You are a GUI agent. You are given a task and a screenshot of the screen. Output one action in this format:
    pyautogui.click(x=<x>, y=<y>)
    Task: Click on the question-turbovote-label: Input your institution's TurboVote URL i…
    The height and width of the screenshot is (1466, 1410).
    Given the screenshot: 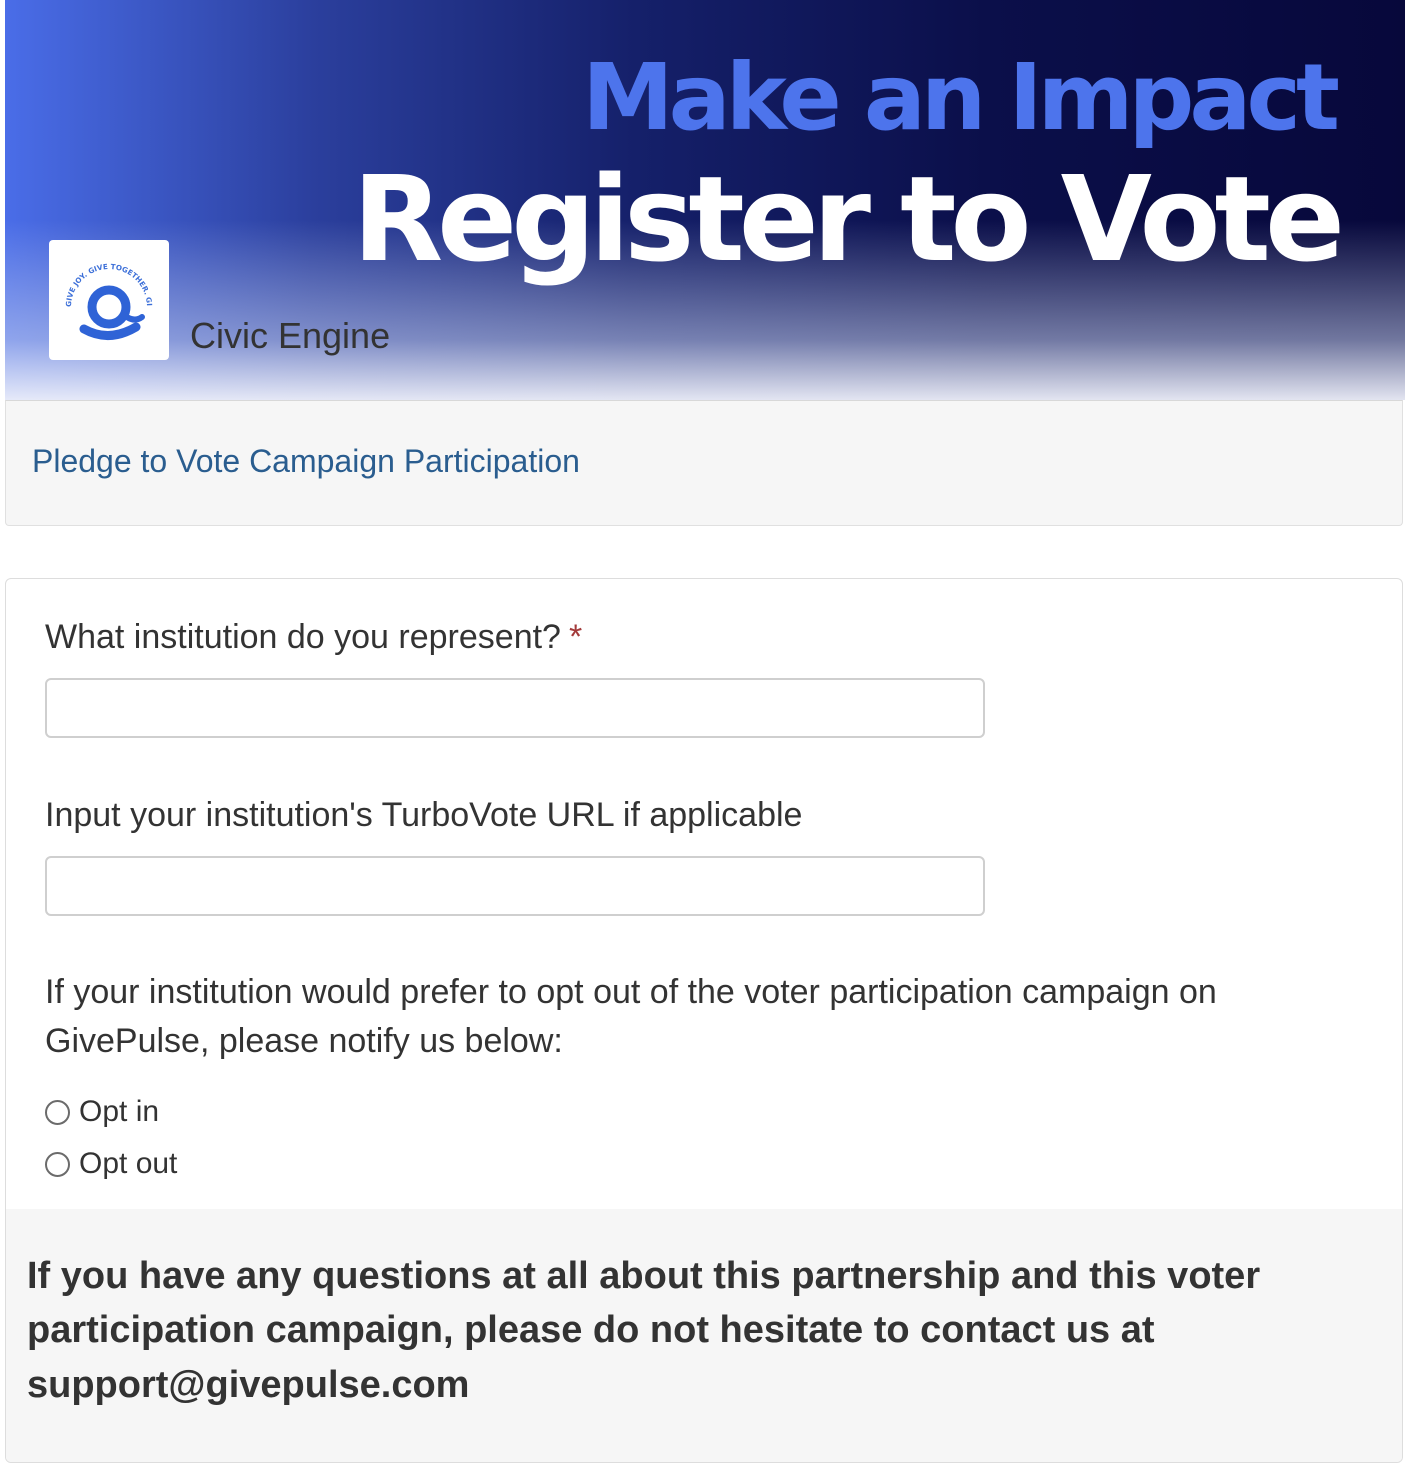 What is the action you would take?
    pyautogui.click(x=424, y=815)
    